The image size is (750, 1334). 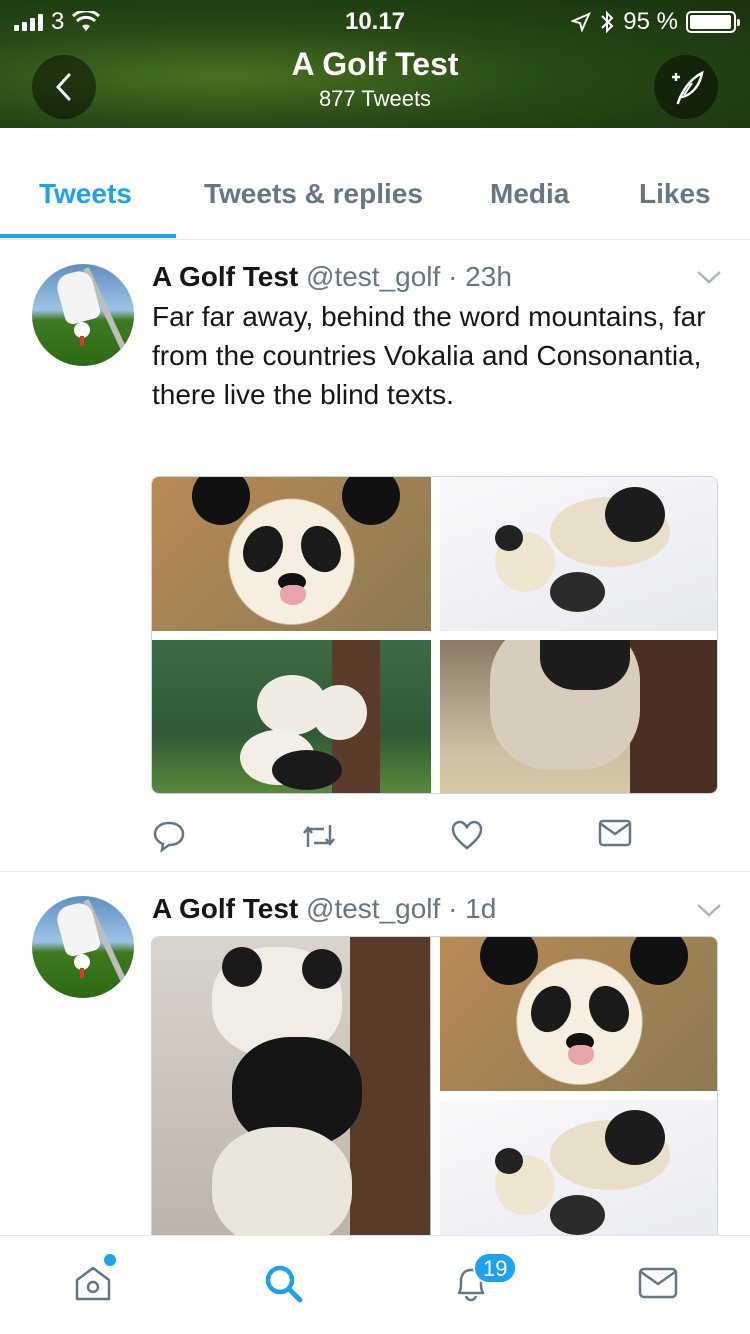 What do you see at coordinates (375, 20) in the screenshot?
I see `status-bar: 3 10.17 95 %` at bounding box center [375, 20].